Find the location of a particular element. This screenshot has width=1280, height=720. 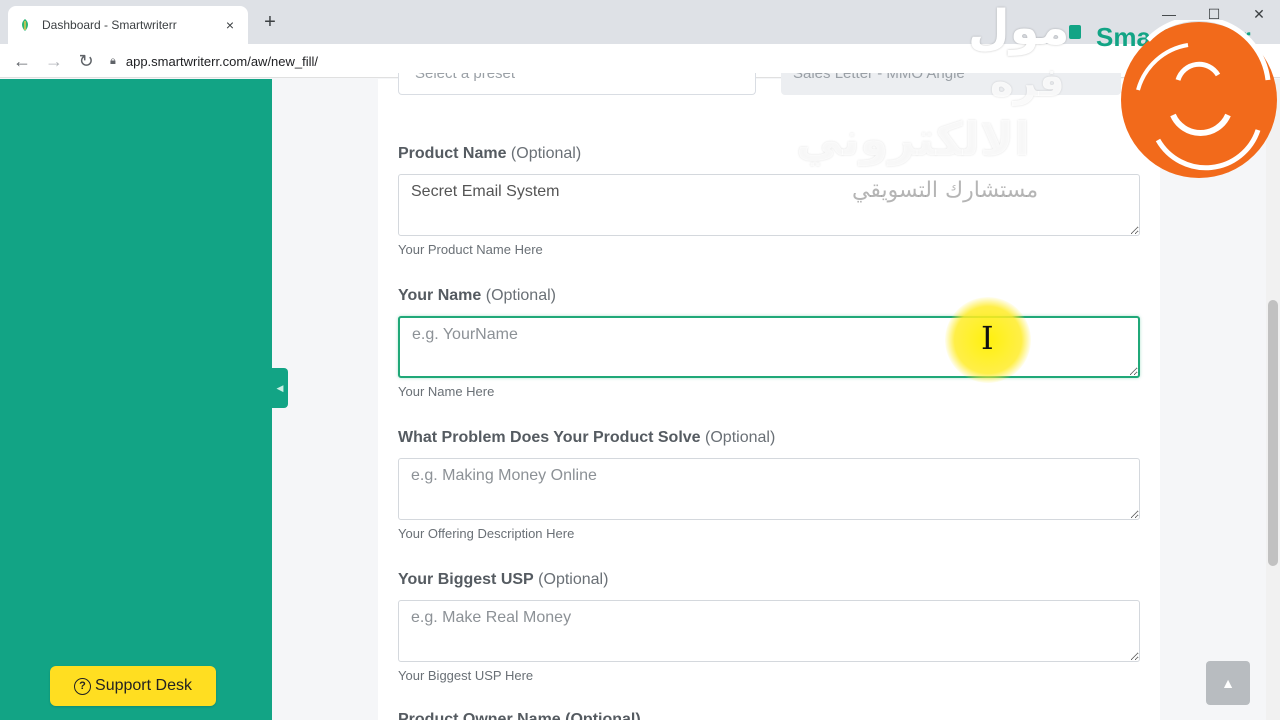

reload-icon: ↻ is located at coordinates (86, 61).